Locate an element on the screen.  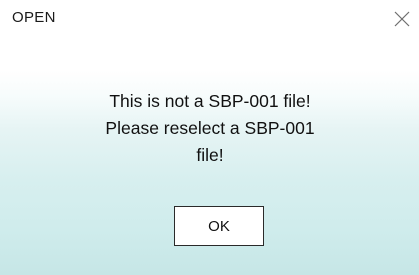
message-line-2: Please reselect a SBP-001 is located at coordinates (210, 128).